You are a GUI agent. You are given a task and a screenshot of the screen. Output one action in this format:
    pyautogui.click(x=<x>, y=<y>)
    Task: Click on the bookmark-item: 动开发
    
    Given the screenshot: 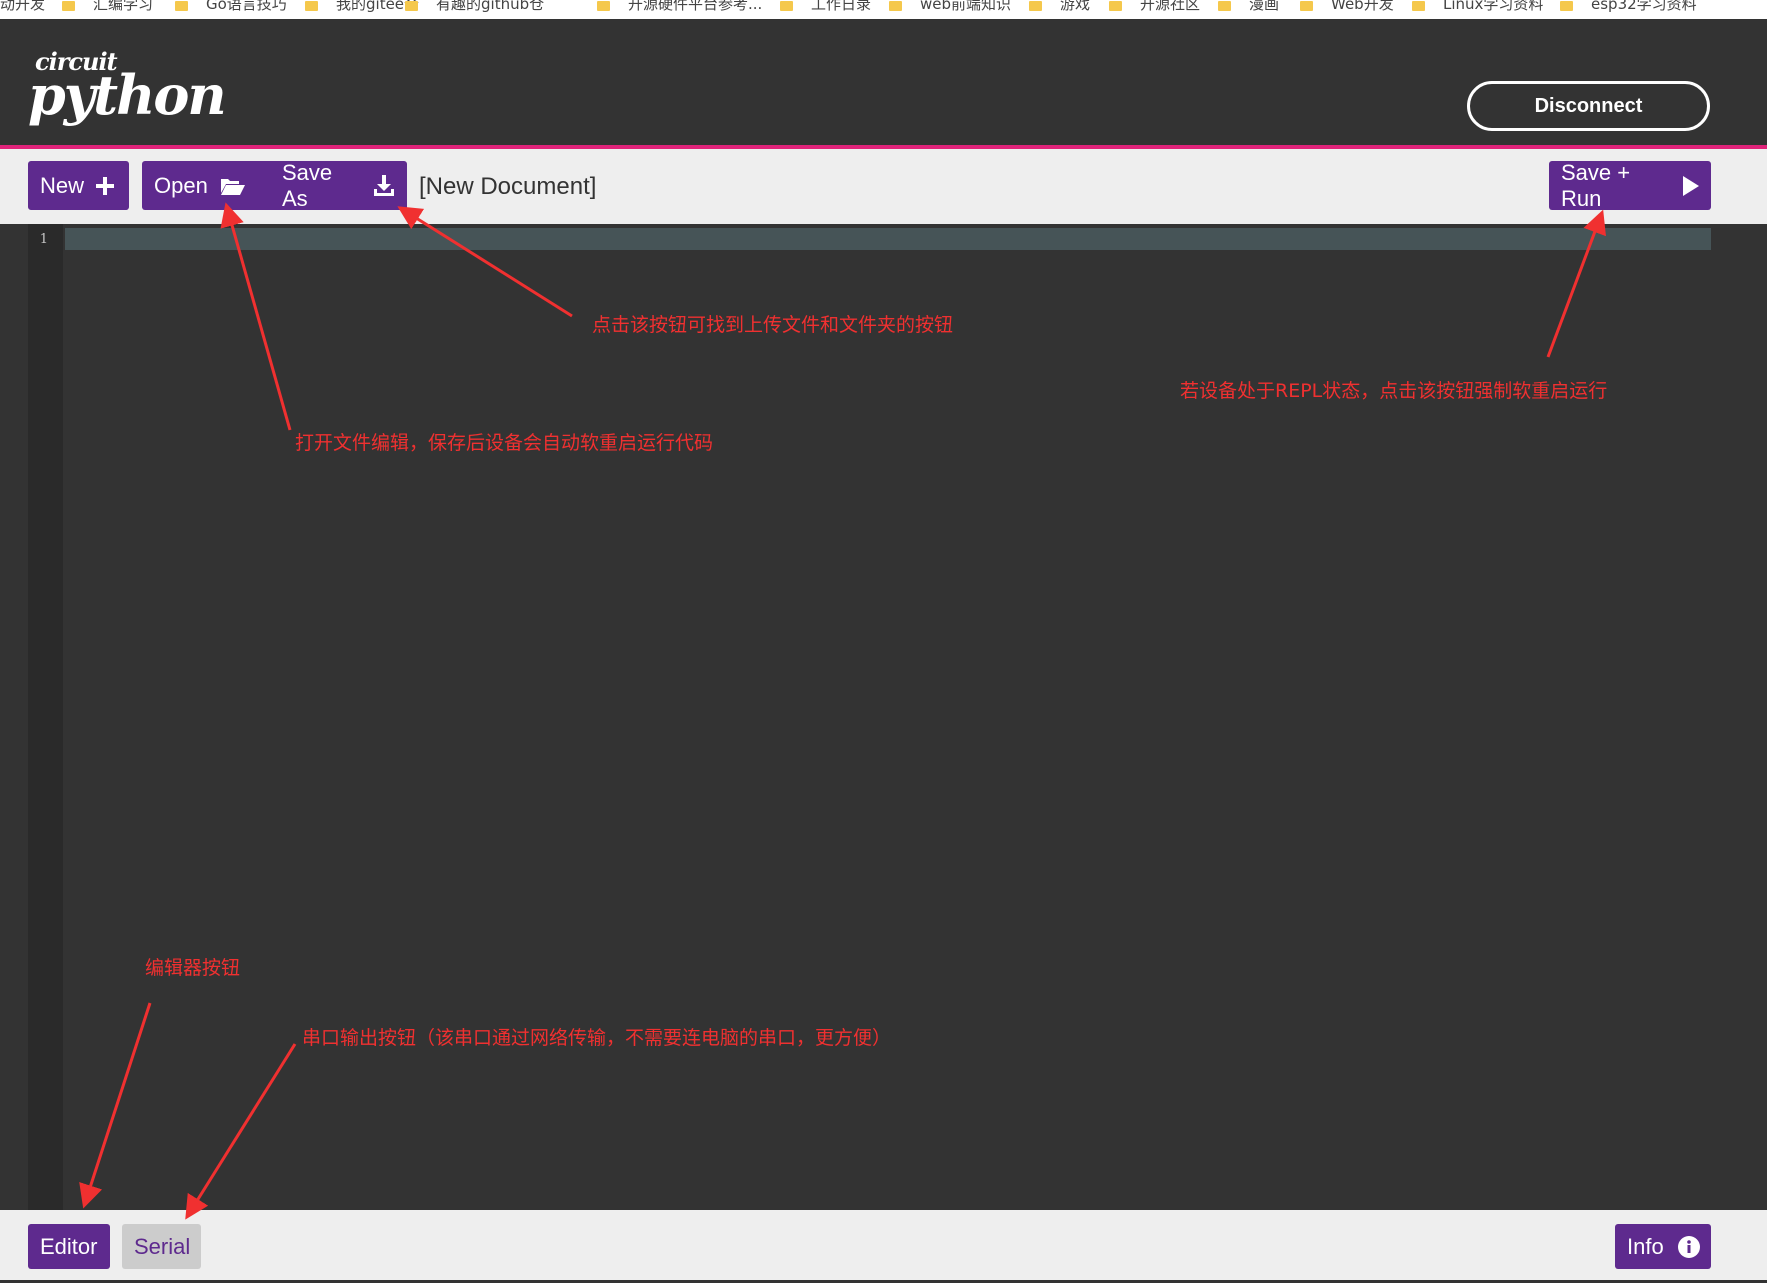 What is the action you would take?
    pyautogui.click(x=22, y=6)
    